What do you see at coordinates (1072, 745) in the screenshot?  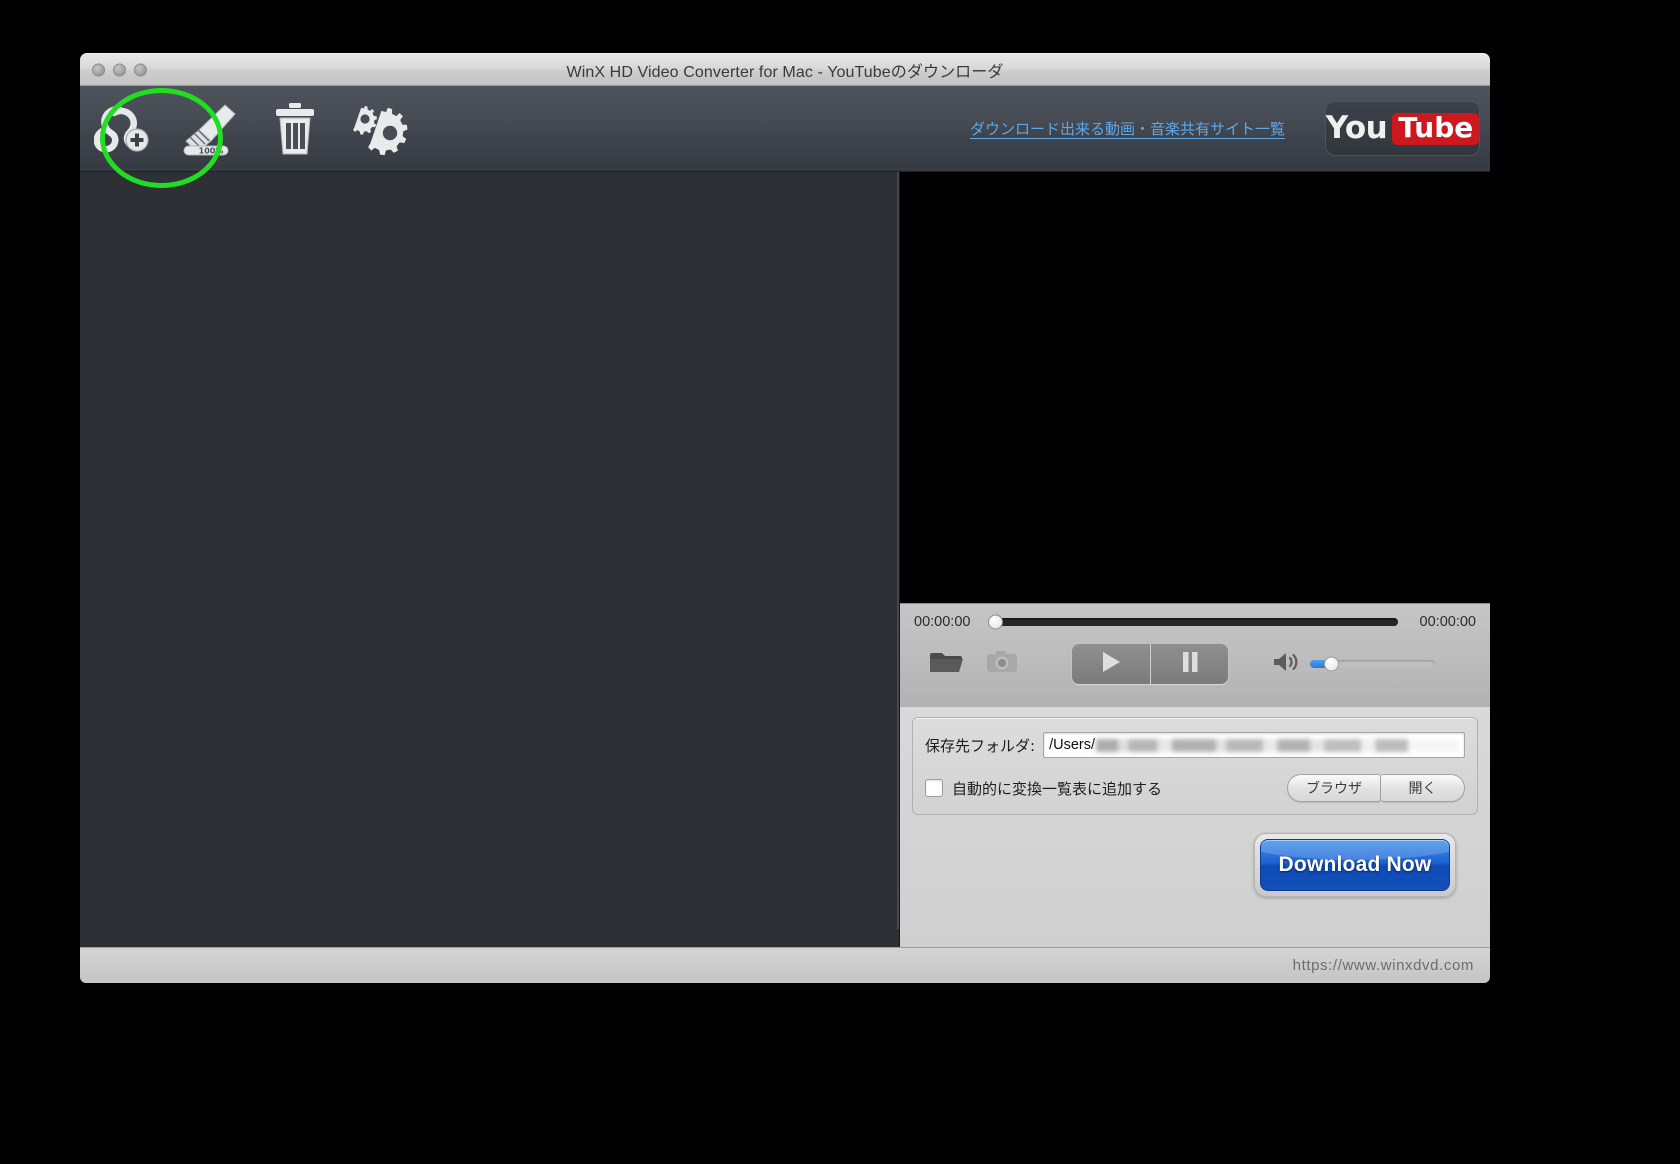 I see `destination-folder-value: /Users/` at bounding box center [1072, 745].